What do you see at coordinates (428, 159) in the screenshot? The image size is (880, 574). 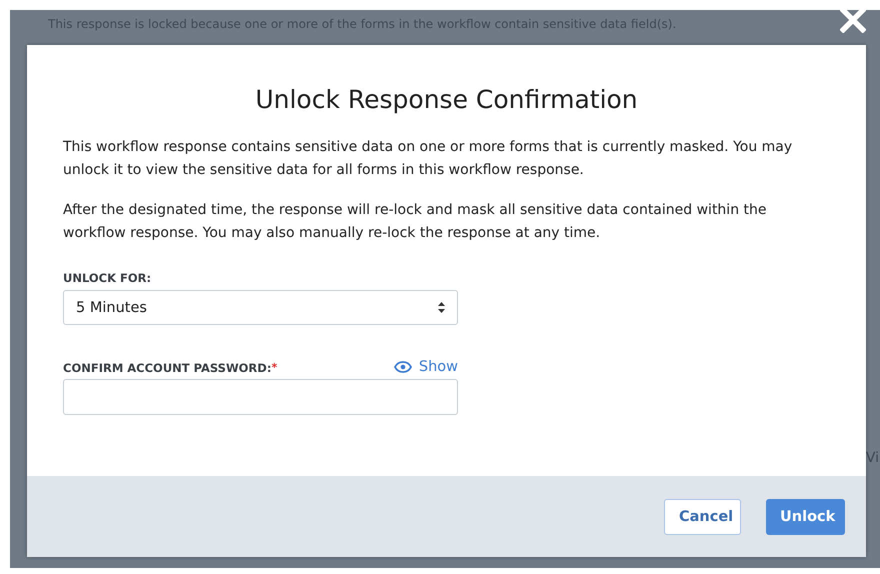 I see `description-text: This workflow response contains sensitive data on one or more forms that is currently masked. You may unlock it to view the sensitive data for all forms in this workflow response.` at bounding box center [428, 159].